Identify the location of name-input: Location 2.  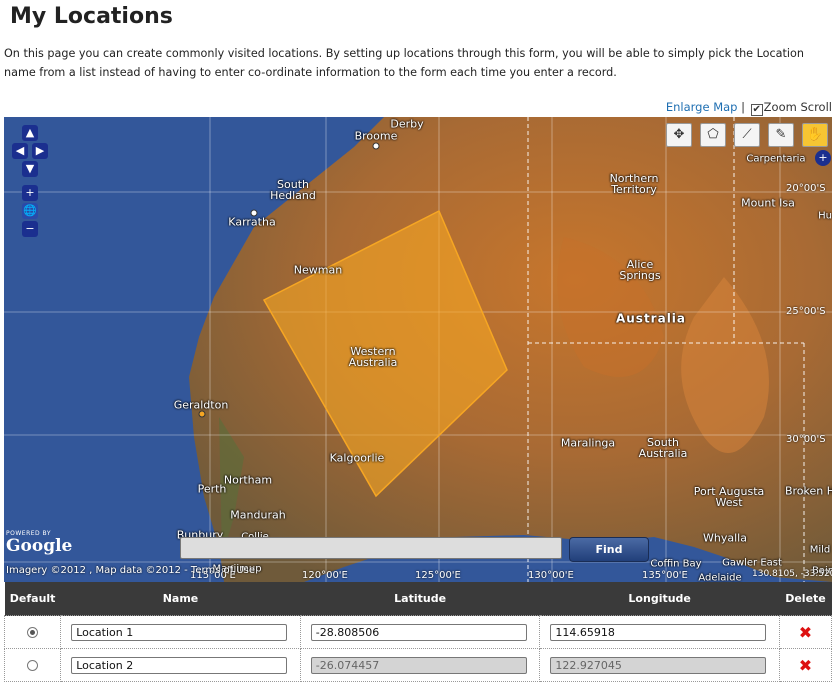
(179, 665).